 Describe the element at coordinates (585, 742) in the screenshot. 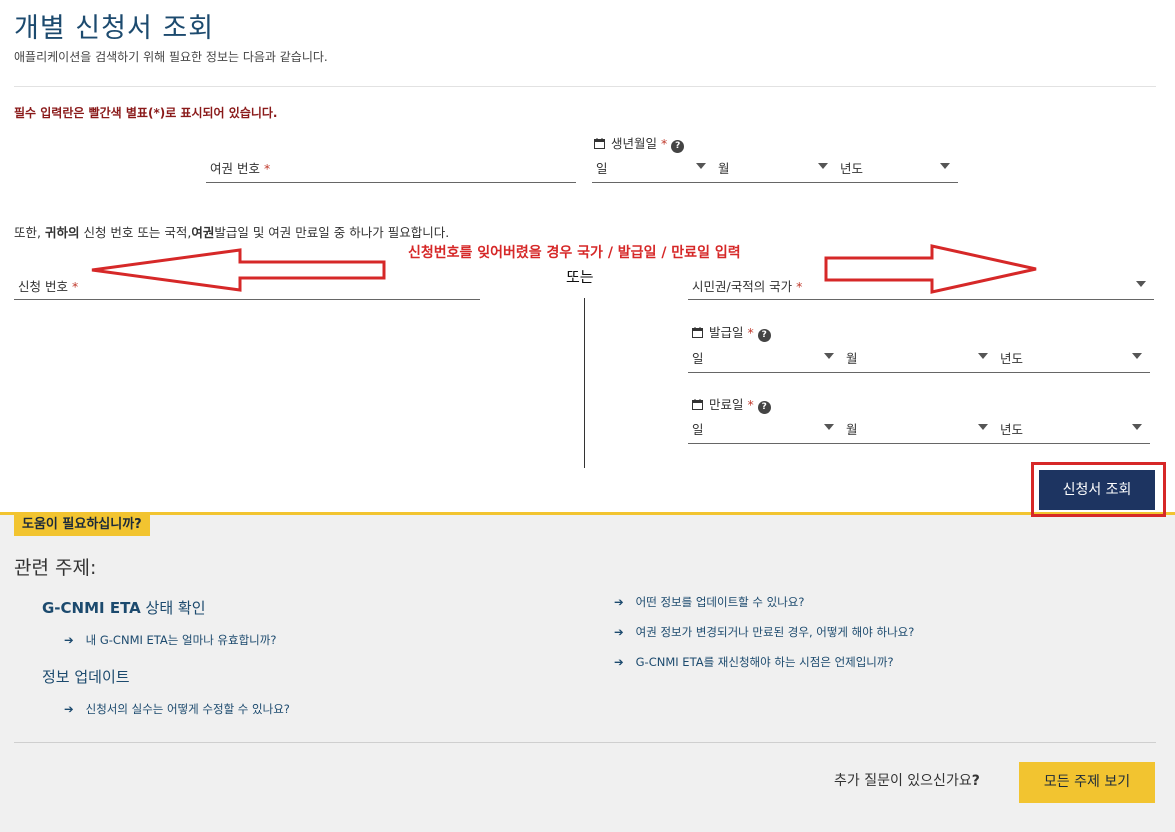

I see `help-divider` at that location.